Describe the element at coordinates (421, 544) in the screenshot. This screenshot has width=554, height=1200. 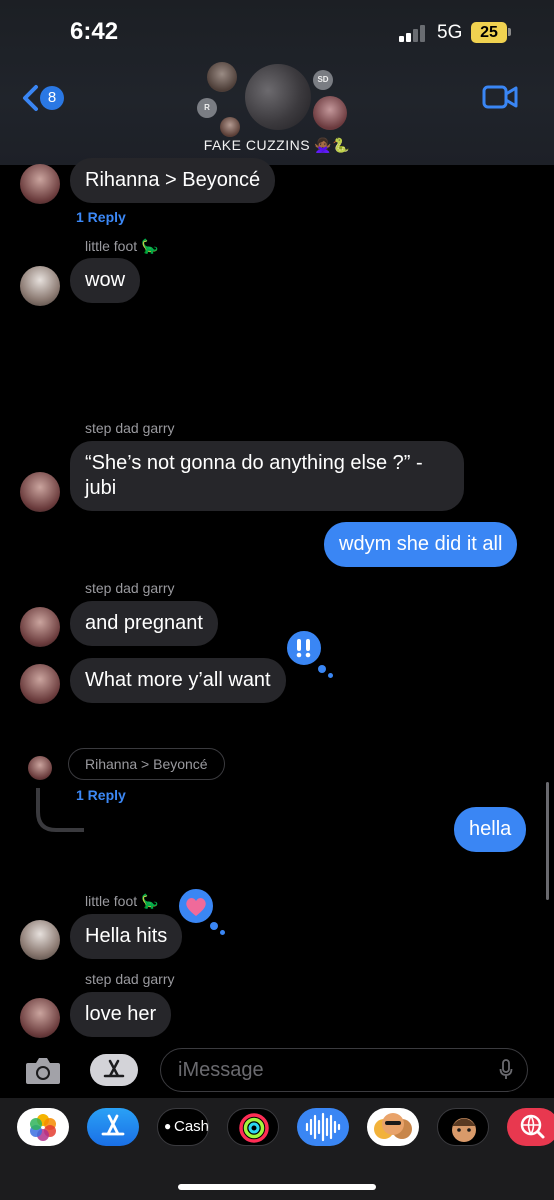
I see `message-bubble-outgoing: wdym she did it all` at that location.